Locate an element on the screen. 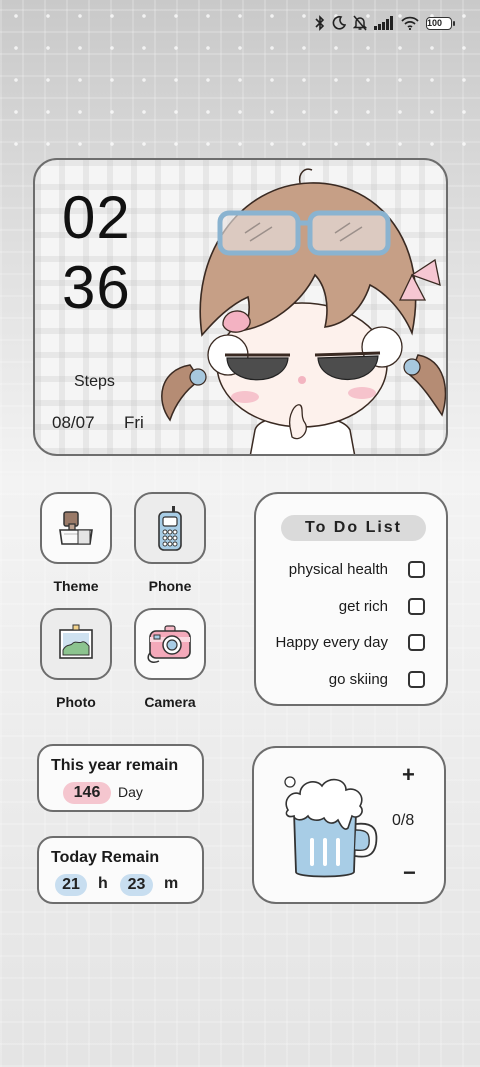  weekday-label: Fri is located at coordinates (134, 422).